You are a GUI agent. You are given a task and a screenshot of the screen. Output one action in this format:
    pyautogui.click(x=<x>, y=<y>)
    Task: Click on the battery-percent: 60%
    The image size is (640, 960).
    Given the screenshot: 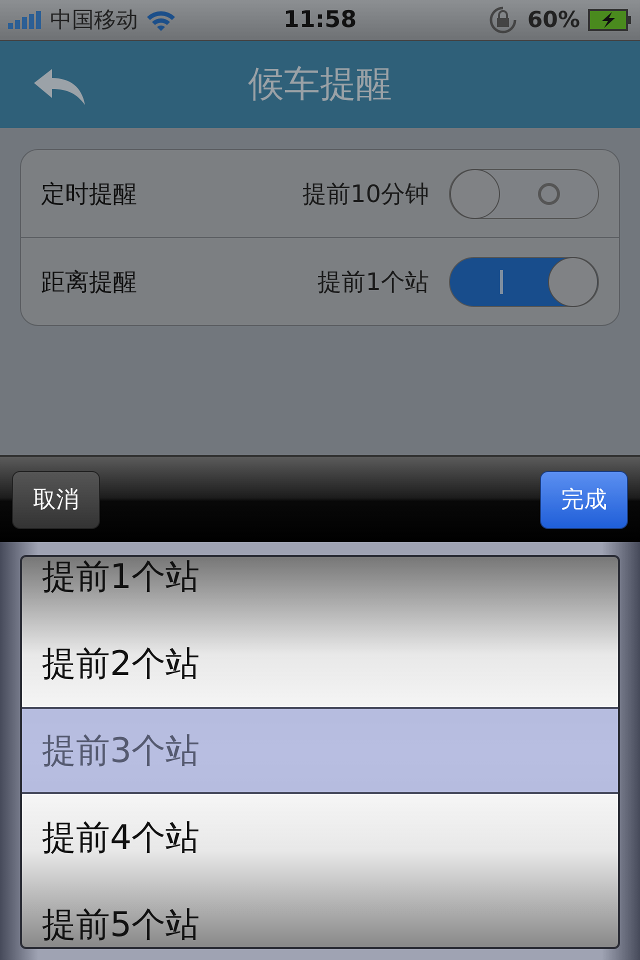 What is the action you would take?
    pyautogui.click(x=553, y=20)
    